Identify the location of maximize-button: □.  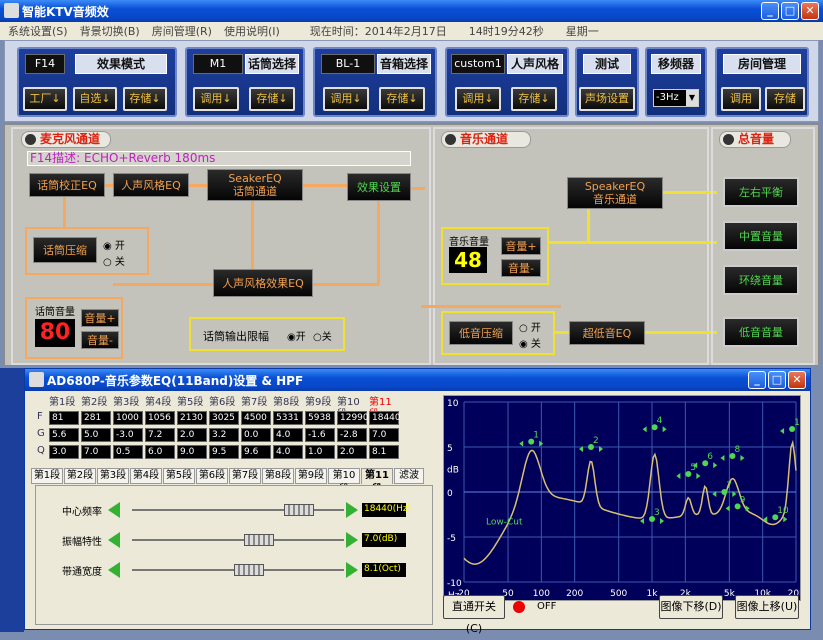
(790, 11).